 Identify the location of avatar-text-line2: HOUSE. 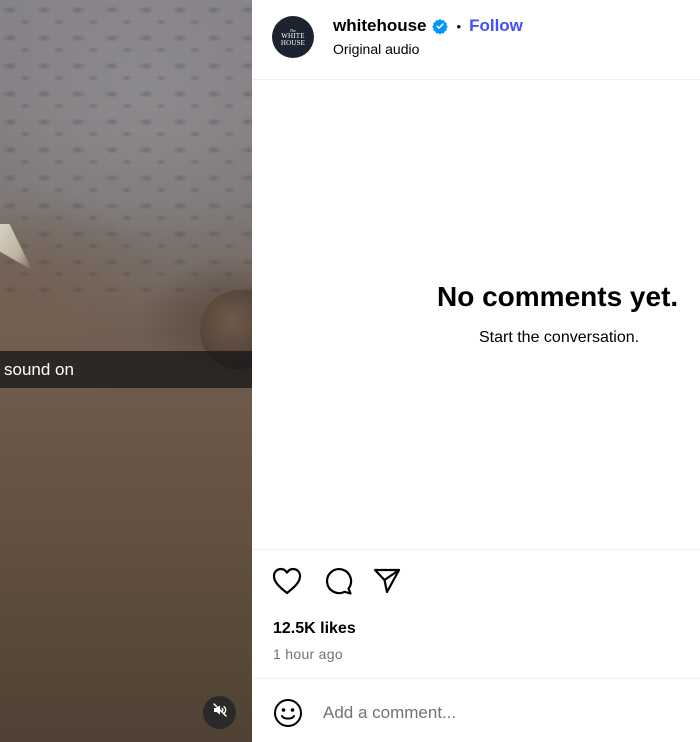
(293, 42).